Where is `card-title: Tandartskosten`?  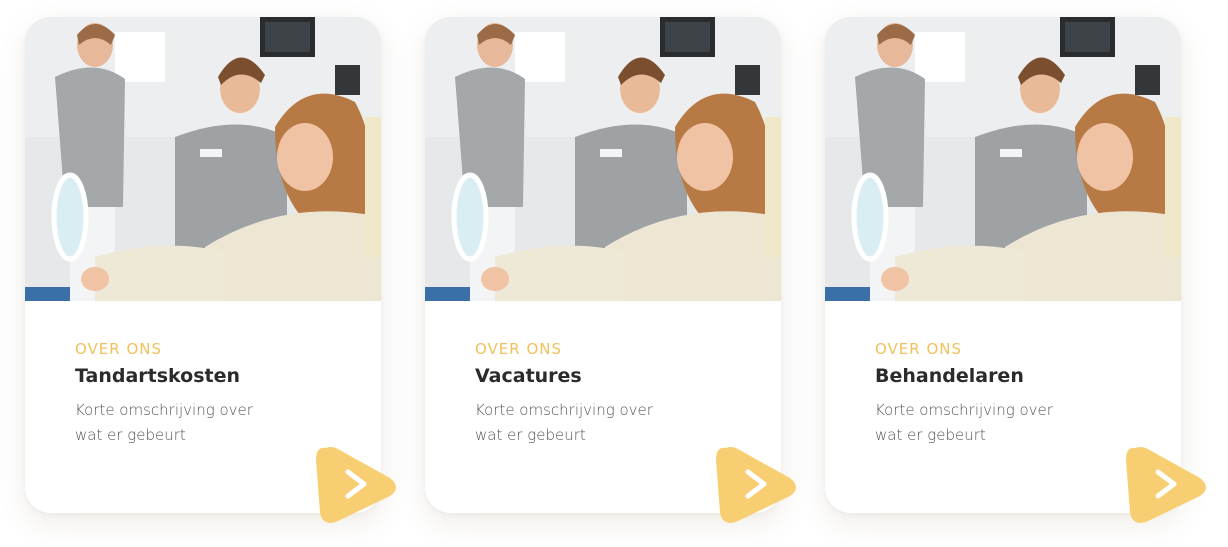
card-title: Tandartskosten is located at coordinates (157, 376).